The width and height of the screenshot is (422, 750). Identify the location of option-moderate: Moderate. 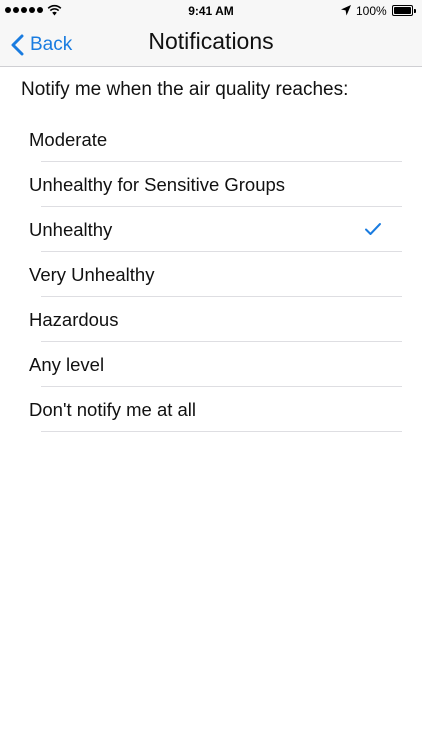
(211, 139).